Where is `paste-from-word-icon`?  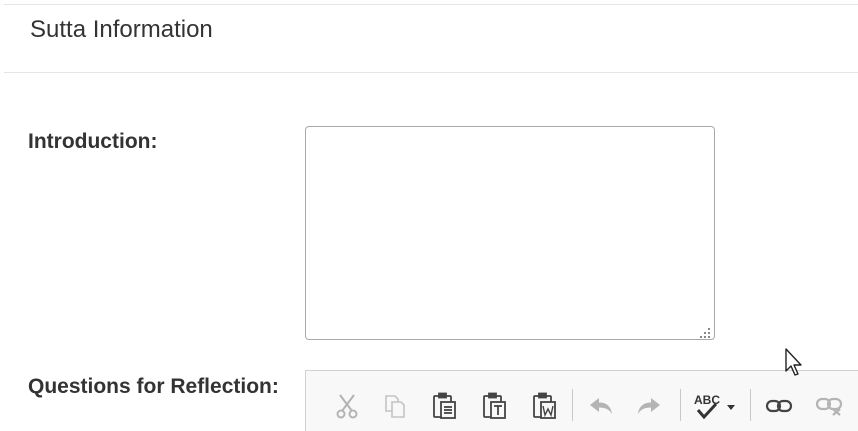 paste-from-word-icon is located at coordinates (544, 405).